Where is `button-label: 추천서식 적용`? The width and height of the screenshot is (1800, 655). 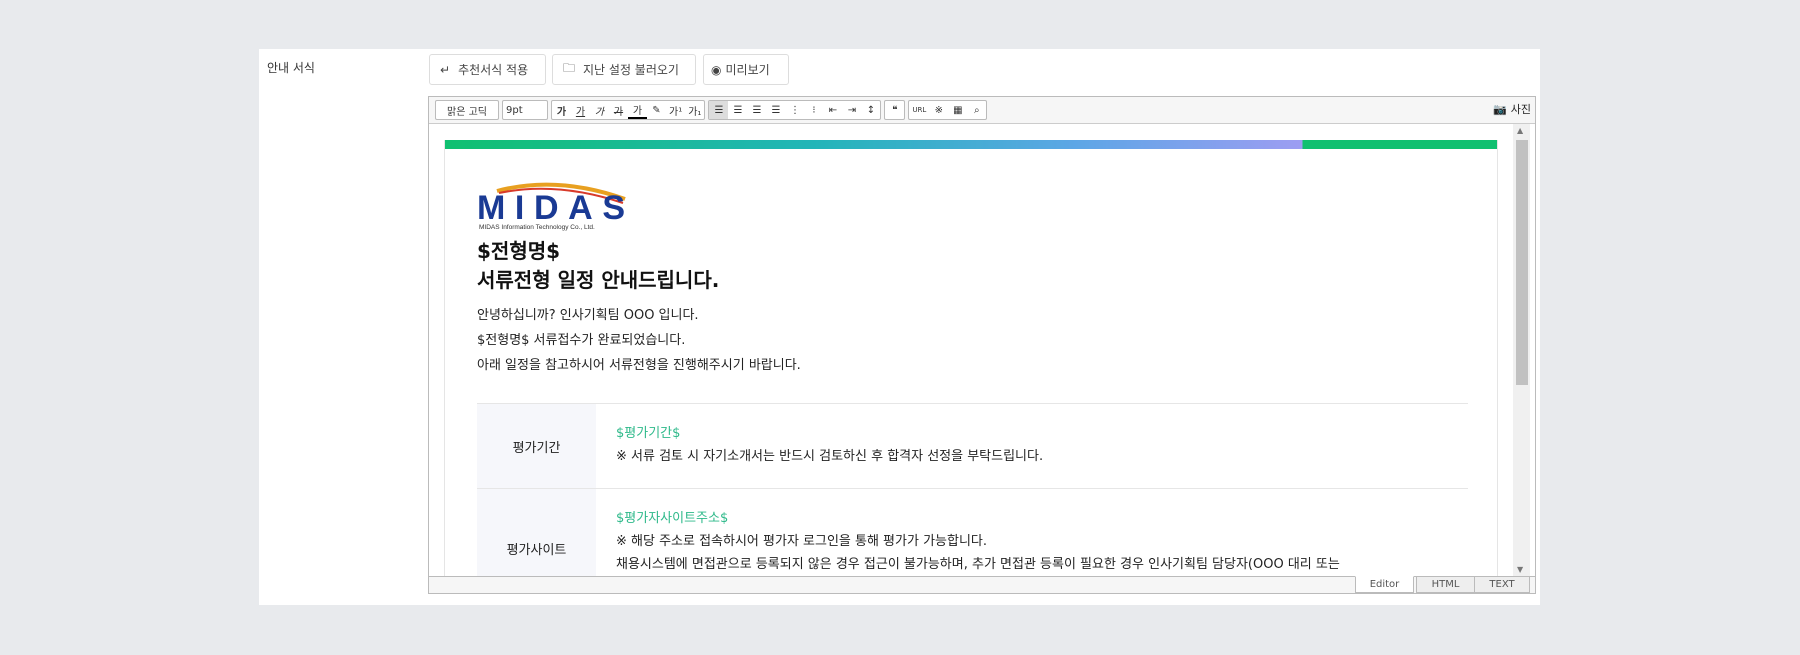 button-label: 추천서식 적용 is located at coordinates (493, 70).